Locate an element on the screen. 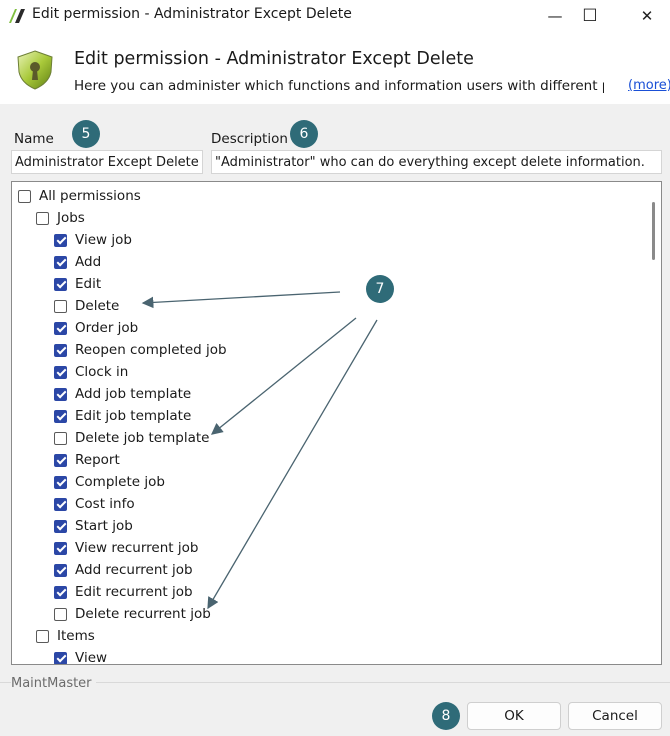 This screenshot has height=736, width=670. callout-7: 7 is located at coordinates (380, 289).